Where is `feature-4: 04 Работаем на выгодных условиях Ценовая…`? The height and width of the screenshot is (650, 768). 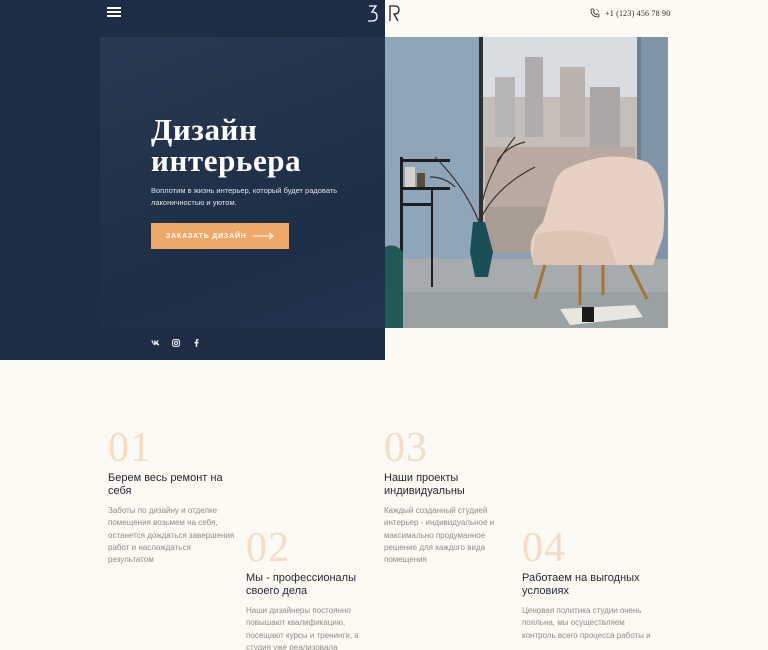 feature-4: 04 Работаем на выгодных условиях Ценовая… is located at coordinates (587, 583).